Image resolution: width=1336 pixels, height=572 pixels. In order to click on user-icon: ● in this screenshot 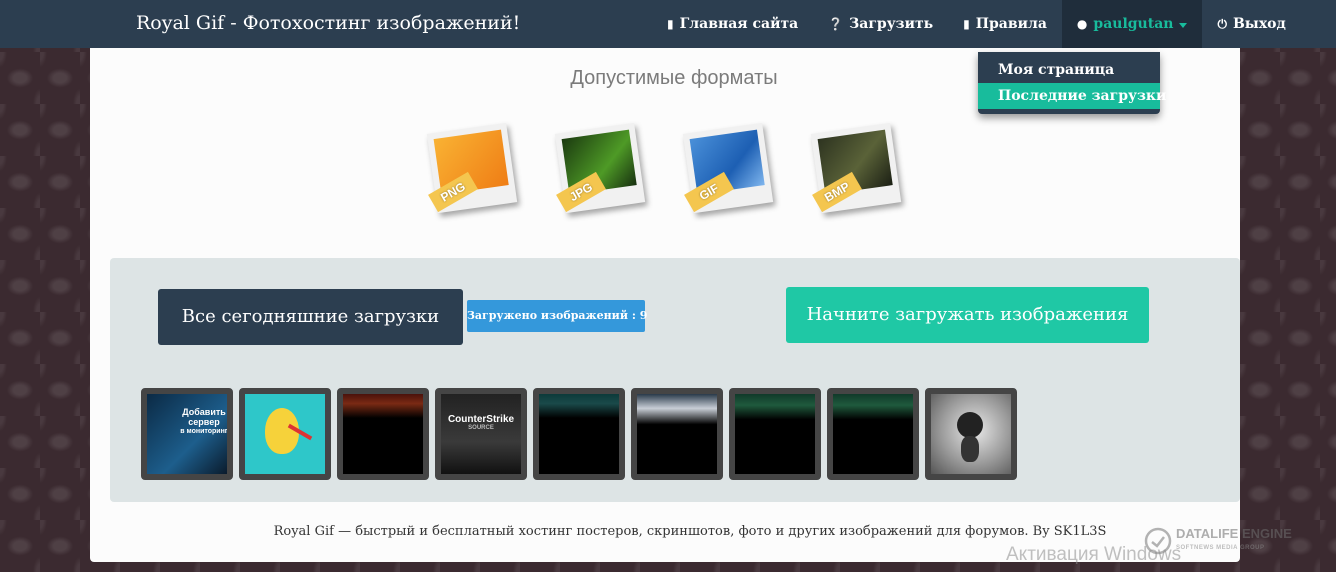, I will do `click(1082, 24)`.